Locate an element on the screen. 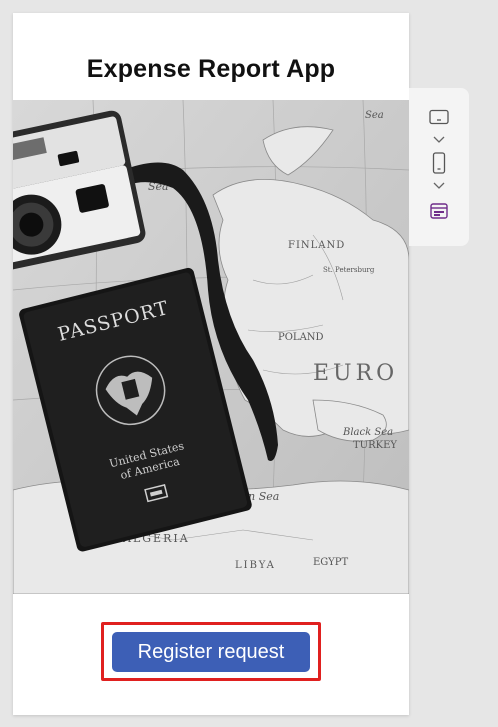 The width and height of the screenshot is (498, 727). register-request-button: Register request is located at coordinates (211, 652).